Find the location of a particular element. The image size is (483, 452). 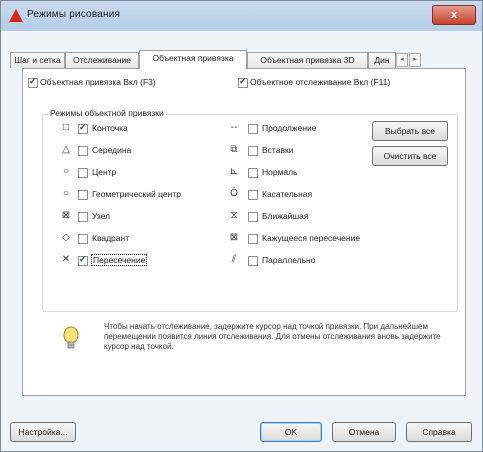

perpendicular-checkbox is located at coordinates (253, 173).